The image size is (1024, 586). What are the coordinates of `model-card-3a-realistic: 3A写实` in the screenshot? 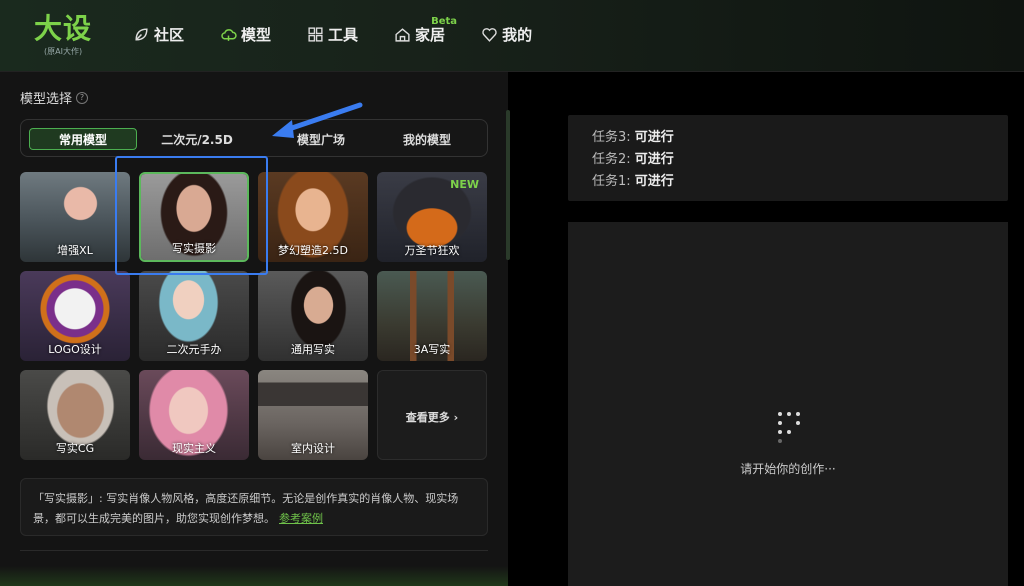 It's located at (432, 316).